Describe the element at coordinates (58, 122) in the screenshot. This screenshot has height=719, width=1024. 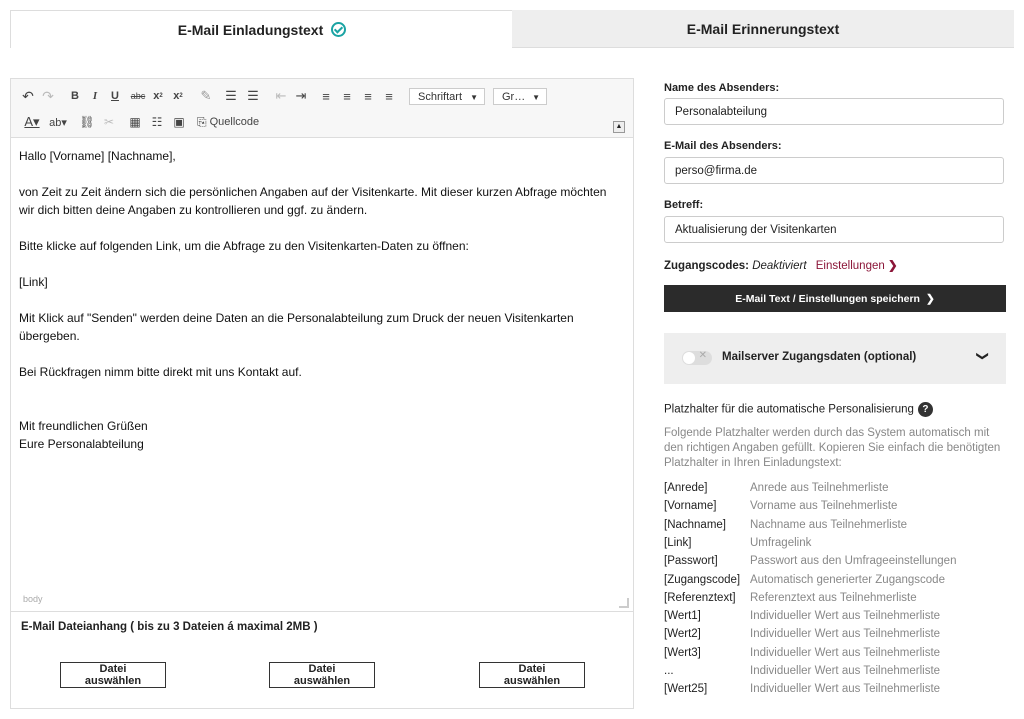
I see `background-color-icon: ab▾` at that location.